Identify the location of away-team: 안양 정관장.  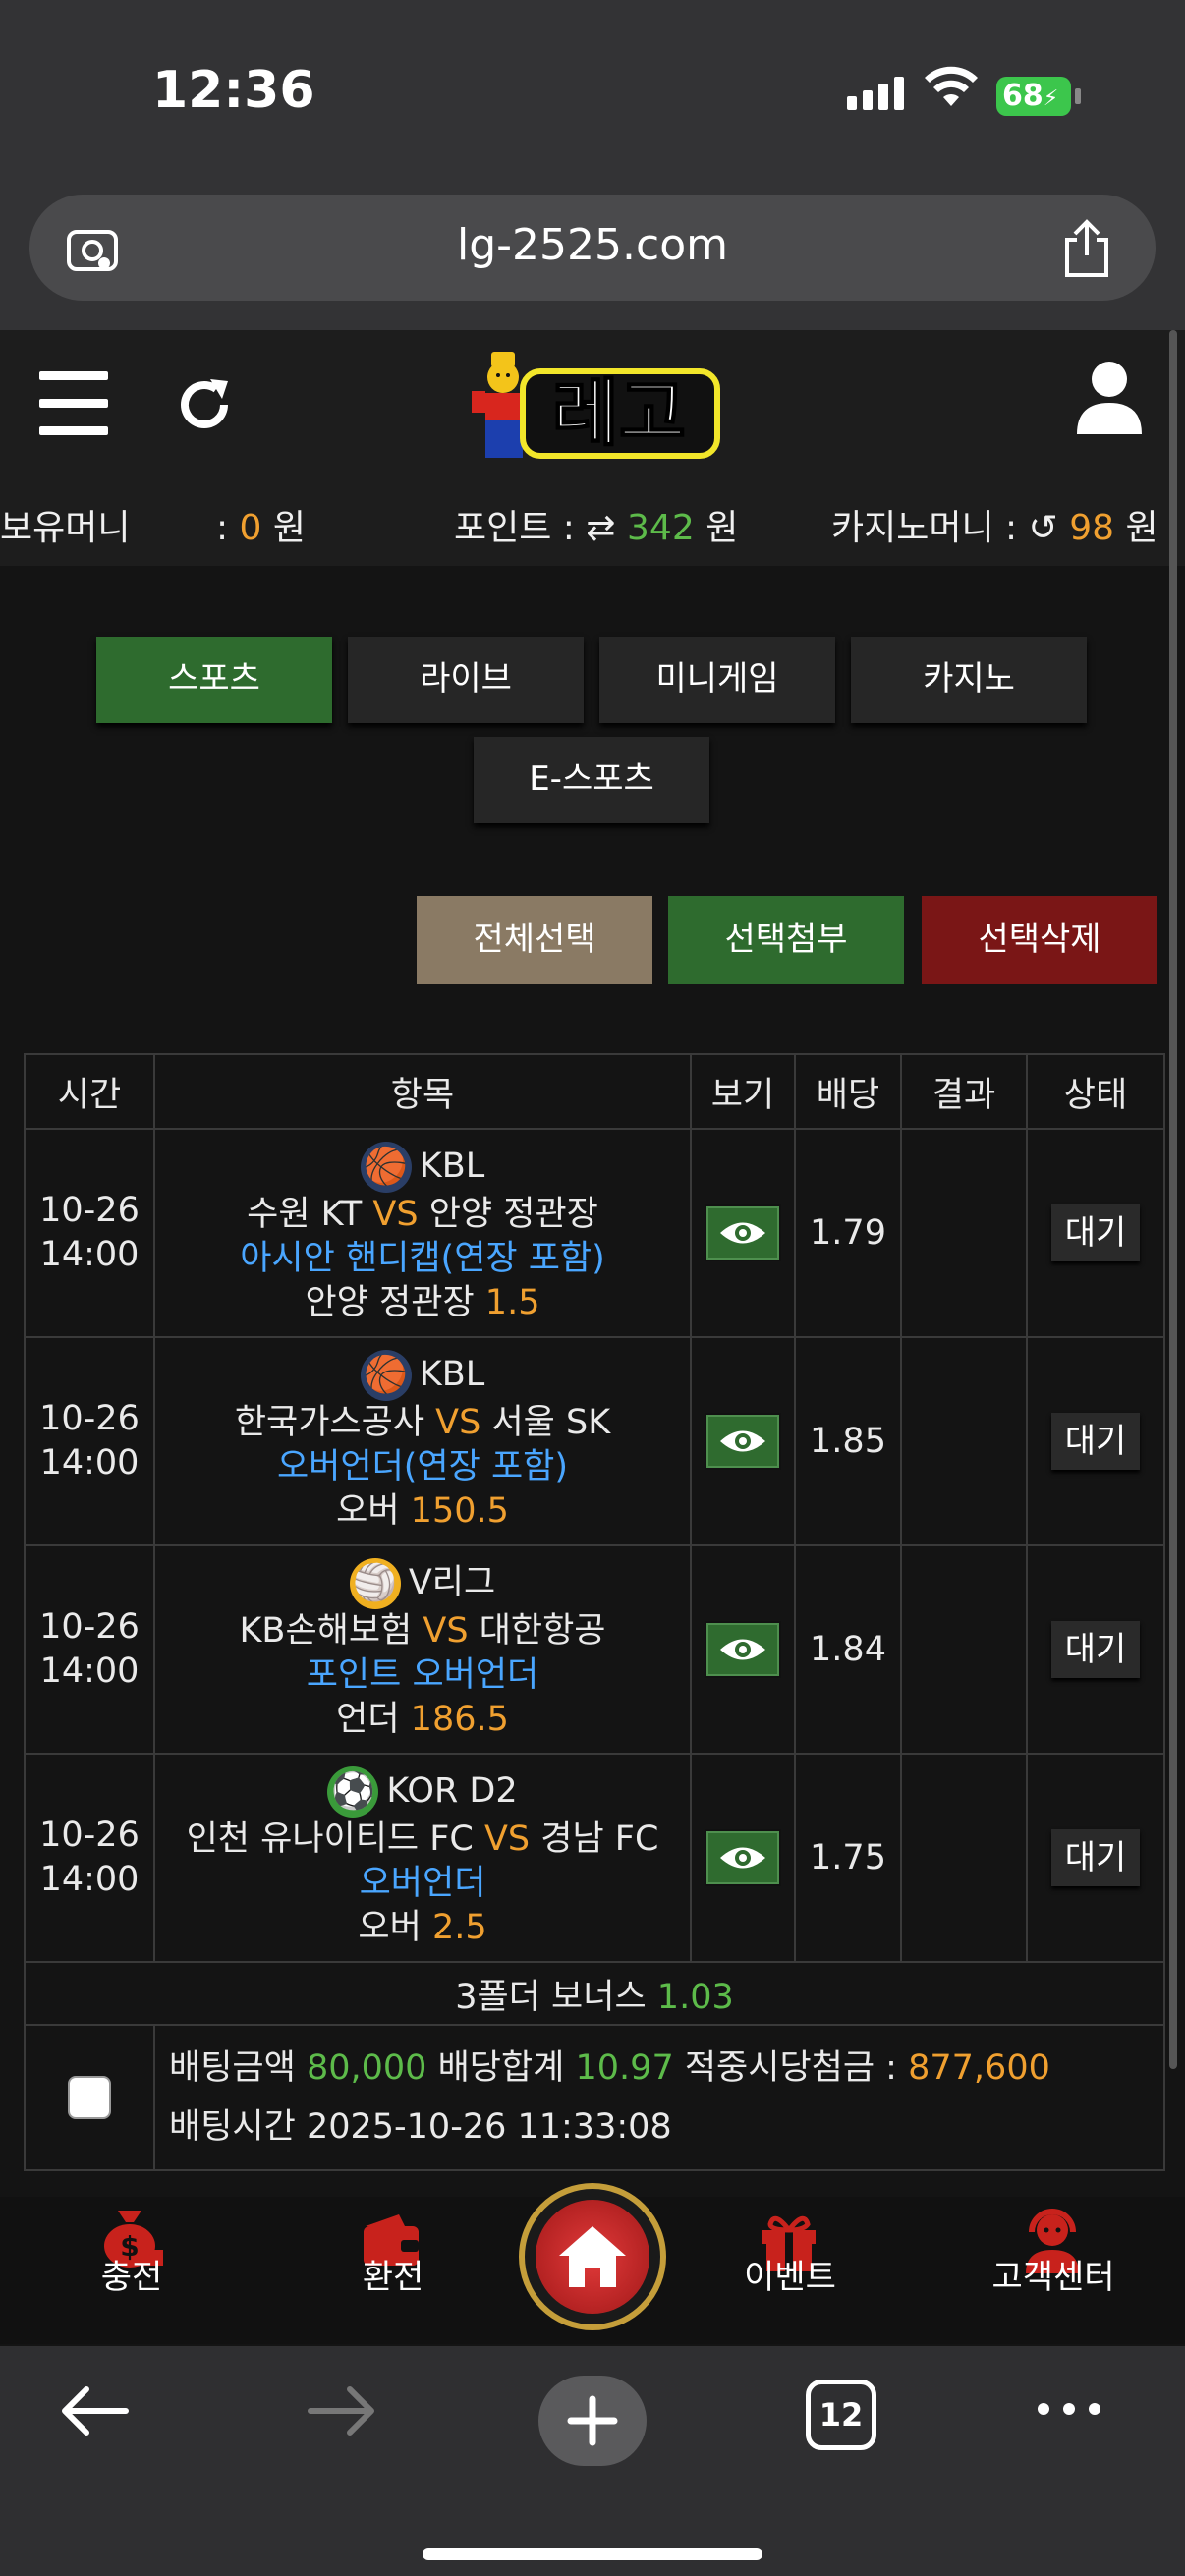
(513, 1214).